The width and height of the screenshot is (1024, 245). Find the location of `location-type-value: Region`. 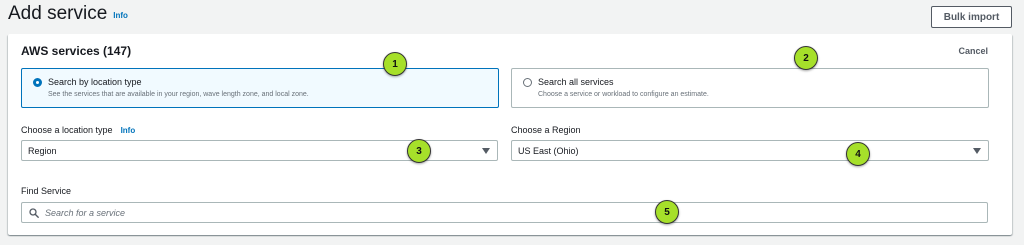

location-type-value: Region is located at coordinates (42, 150).